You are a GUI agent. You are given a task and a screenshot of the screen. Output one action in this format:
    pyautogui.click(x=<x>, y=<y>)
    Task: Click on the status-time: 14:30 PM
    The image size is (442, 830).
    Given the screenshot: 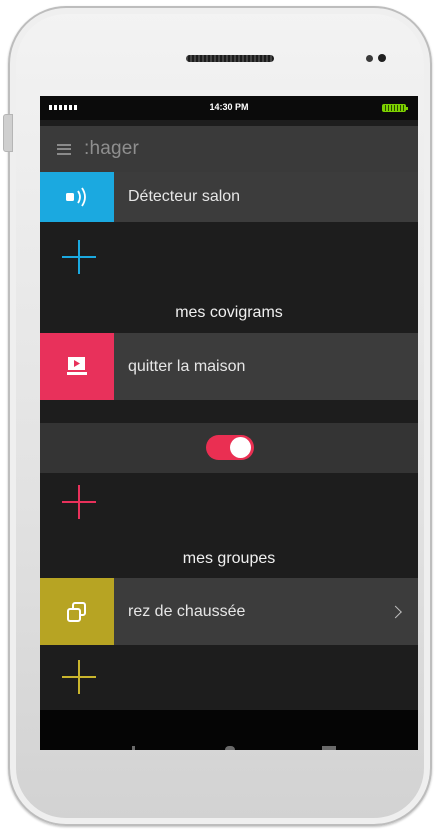 What is the action you would take?
    pyautogui.click(x=229, y=107)
    